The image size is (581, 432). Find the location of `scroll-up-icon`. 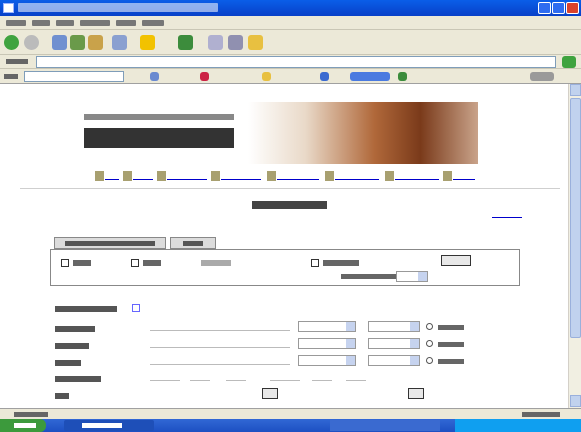

scroll-up-icon is located at coordinates (575, 90).